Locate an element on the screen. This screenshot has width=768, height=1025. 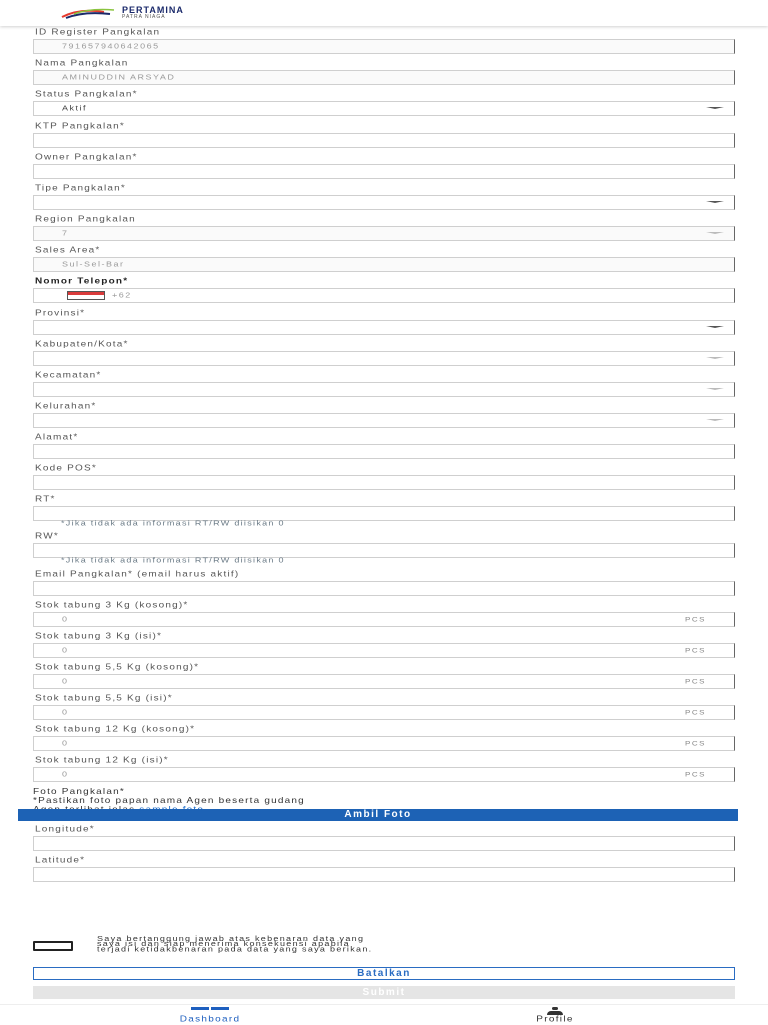
nav-profile: Profile is located at coordinates (555, 1016).